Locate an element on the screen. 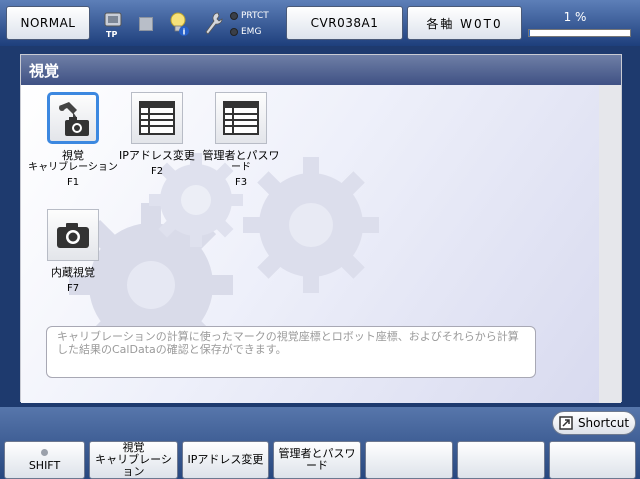 The height and width of the screenshot is (479, 640). fkey-3: 管理者とパスワ ード is located at coordinates (317, 460).